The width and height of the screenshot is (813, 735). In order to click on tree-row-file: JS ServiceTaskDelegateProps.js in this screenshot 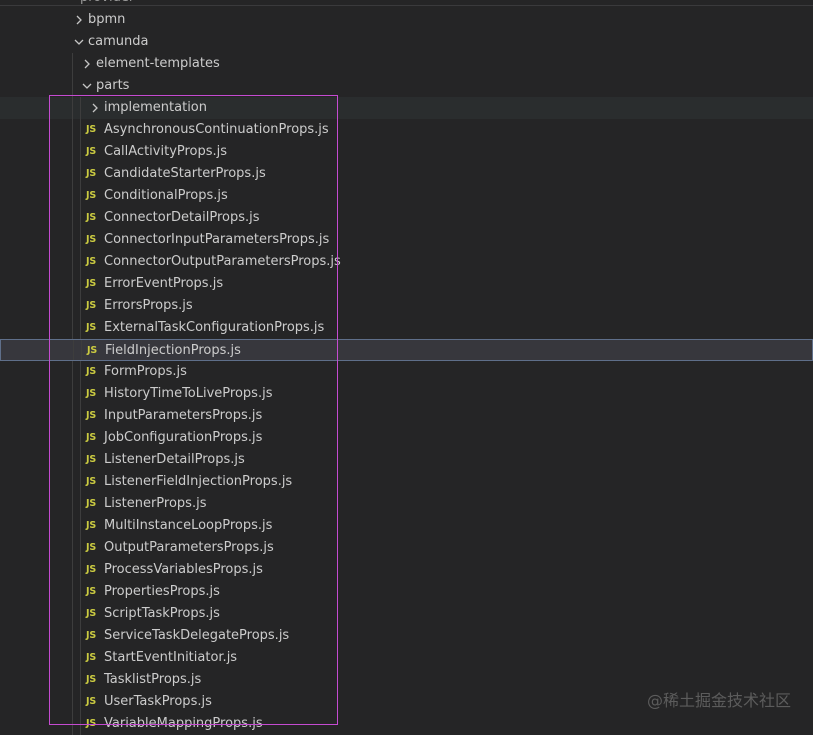, I will do `click(406, 636)`.